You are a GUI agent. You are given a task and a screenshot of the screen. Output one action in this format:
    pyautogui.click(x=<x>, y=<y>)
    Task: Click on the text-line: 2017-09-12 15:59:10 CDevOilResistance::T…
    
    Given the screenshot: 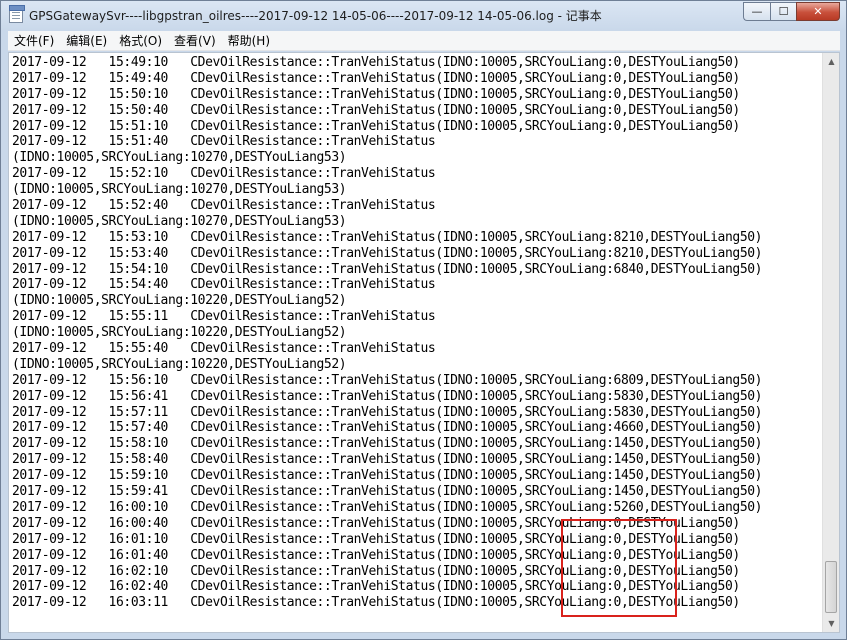 What is the action you would take?
    pyautogui.click(x=387, y=476)
    